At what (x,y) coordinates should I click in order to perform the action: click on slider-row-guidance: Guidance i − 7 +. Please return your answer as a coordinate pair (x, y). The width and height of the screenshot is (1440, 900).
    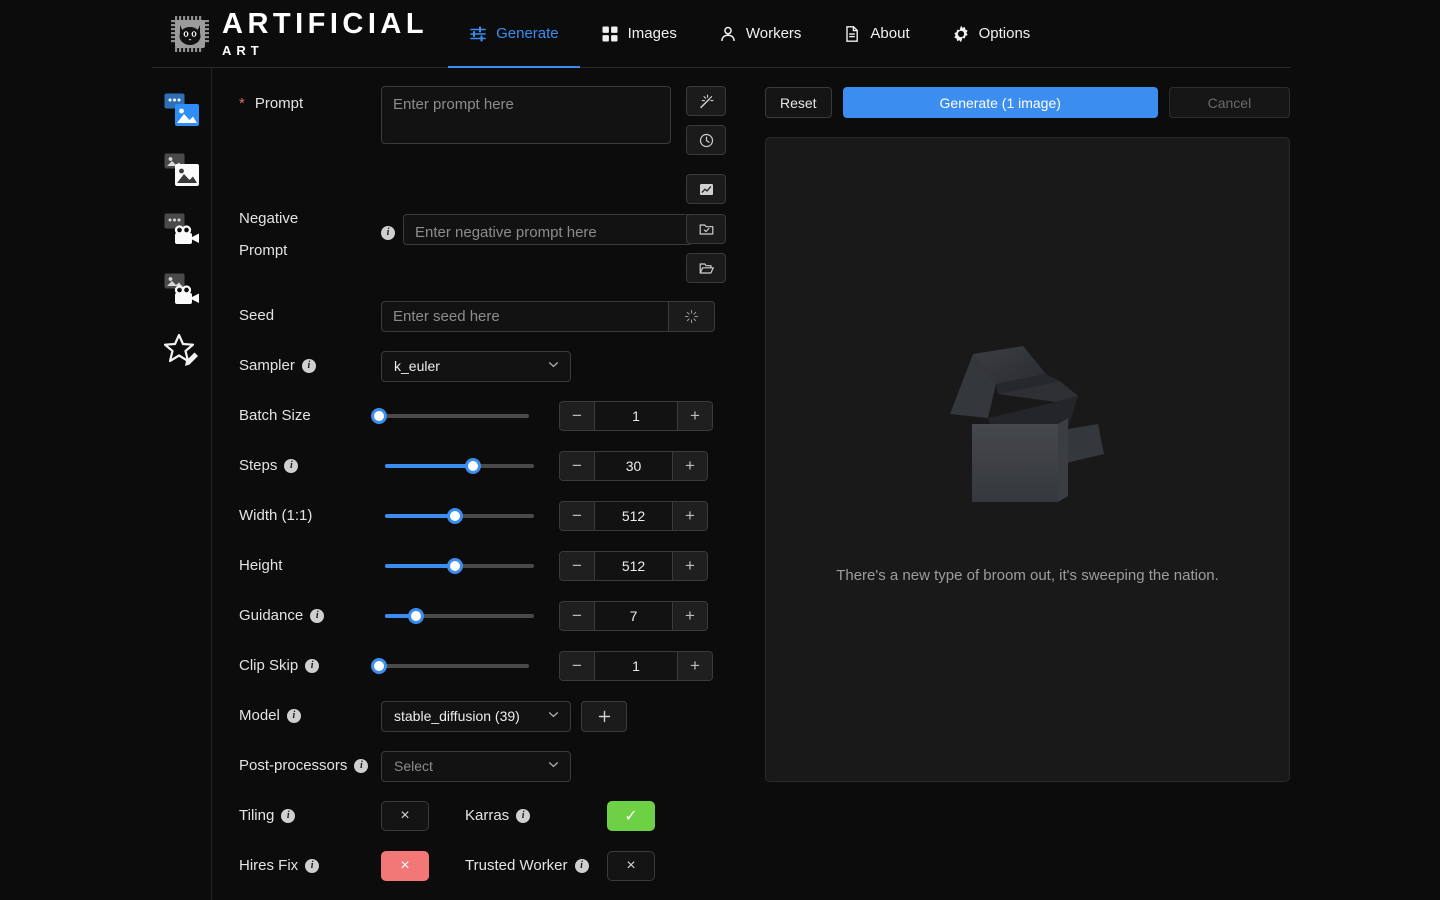
    Looking at the image, I should click on (490, 616).